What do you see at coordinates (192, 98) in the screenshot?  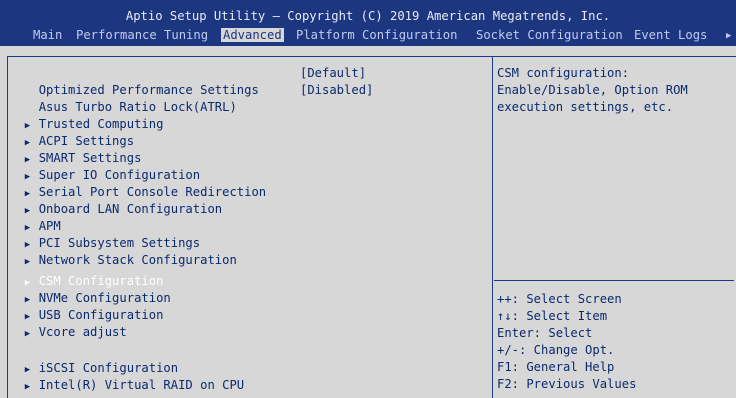 I see `menu-item-asus-turbo-ratio-lock: Asus Turbo Ratio Lock(ATRL) [Disabled]` at bounding box center [192, 98].